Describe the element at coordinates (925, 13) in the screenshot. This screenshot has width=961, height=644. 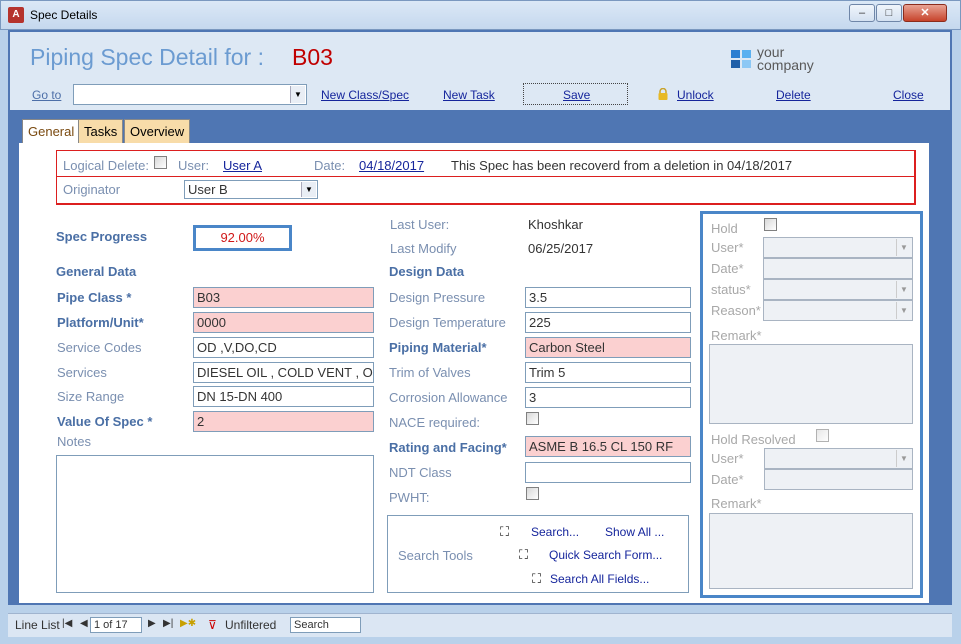
I see `window-close-button: ✕` at that location.